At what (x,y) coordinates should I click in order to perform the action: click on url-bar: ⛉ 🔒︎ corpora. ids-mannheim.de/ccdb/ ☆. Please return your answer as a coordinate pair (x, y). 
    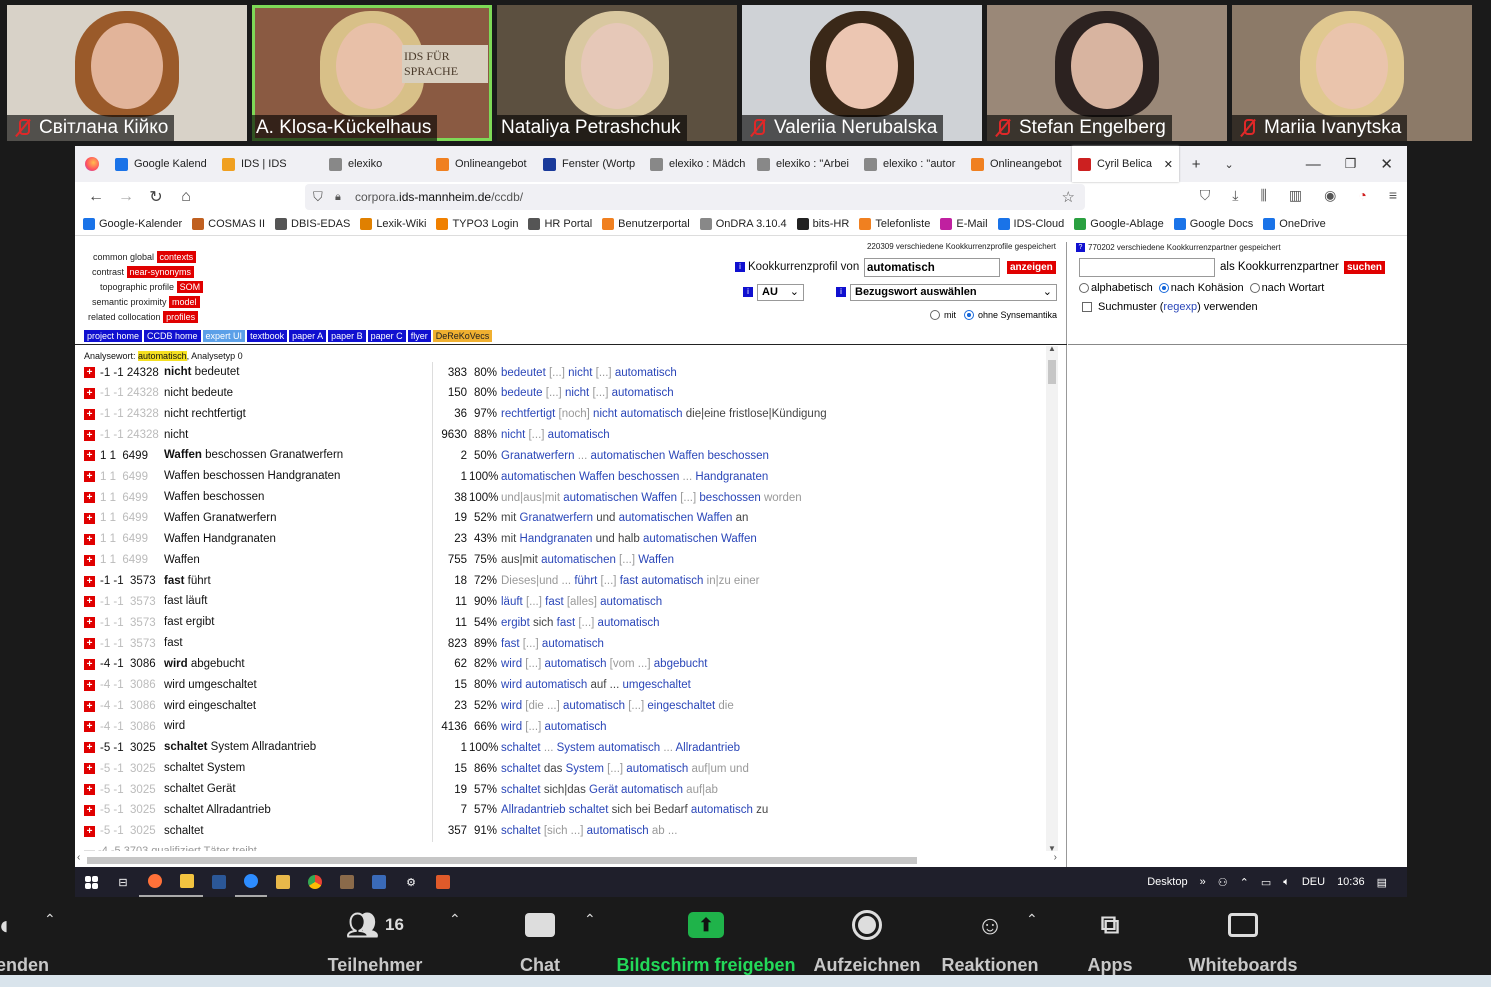
    Looking at the image, I should click on (695, 197).